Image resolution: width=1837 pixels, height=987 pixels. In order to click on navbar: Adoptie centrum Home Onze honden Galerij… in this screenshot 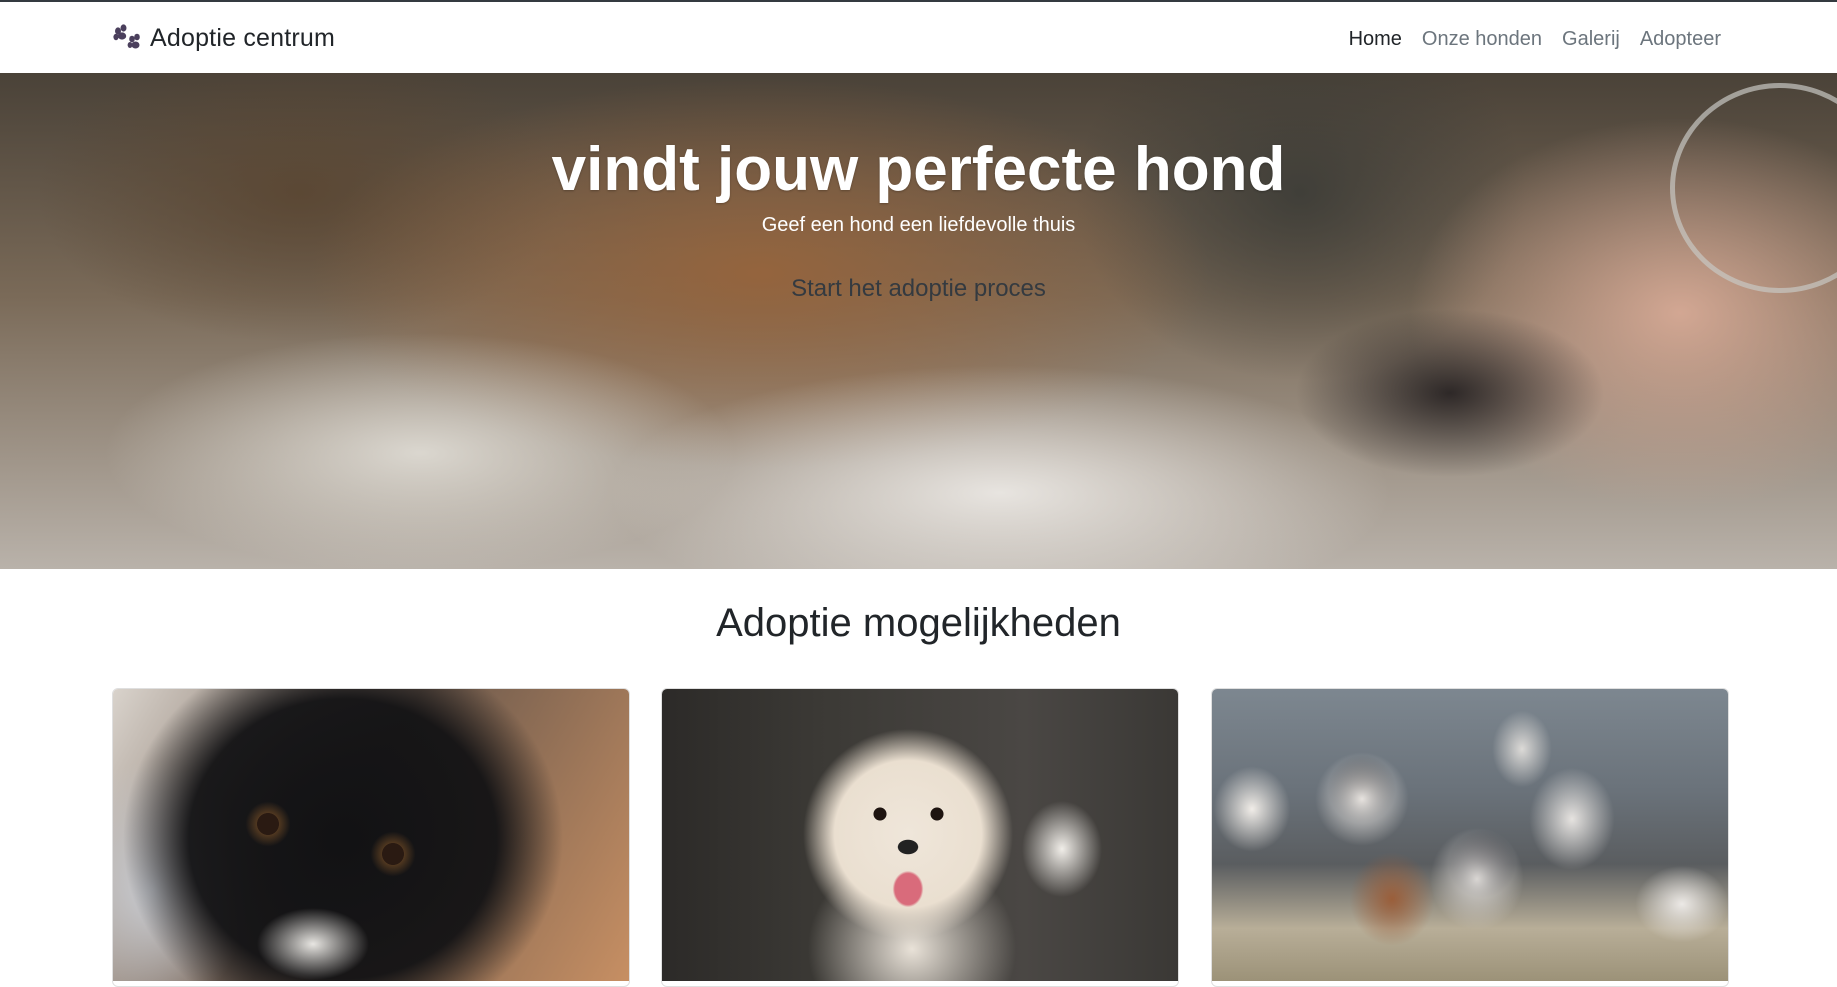, I will do `click(918, 37)`.